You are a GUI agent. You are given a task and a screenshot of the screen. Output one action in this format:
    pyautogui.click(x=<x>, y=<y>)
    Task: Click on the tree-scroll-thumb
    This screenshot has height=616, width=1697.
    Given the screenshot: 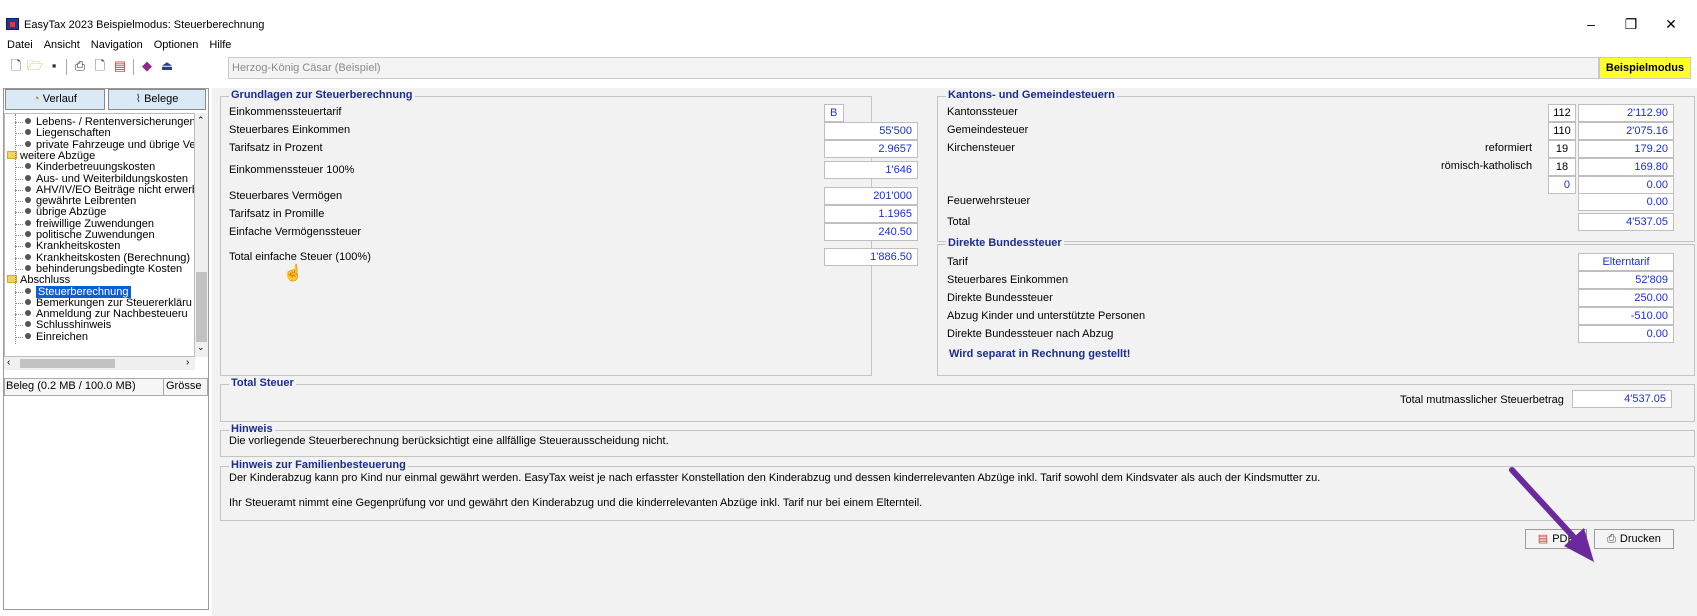 What is the action you would take?
    pyautogui.click(x=201, y=307)
    